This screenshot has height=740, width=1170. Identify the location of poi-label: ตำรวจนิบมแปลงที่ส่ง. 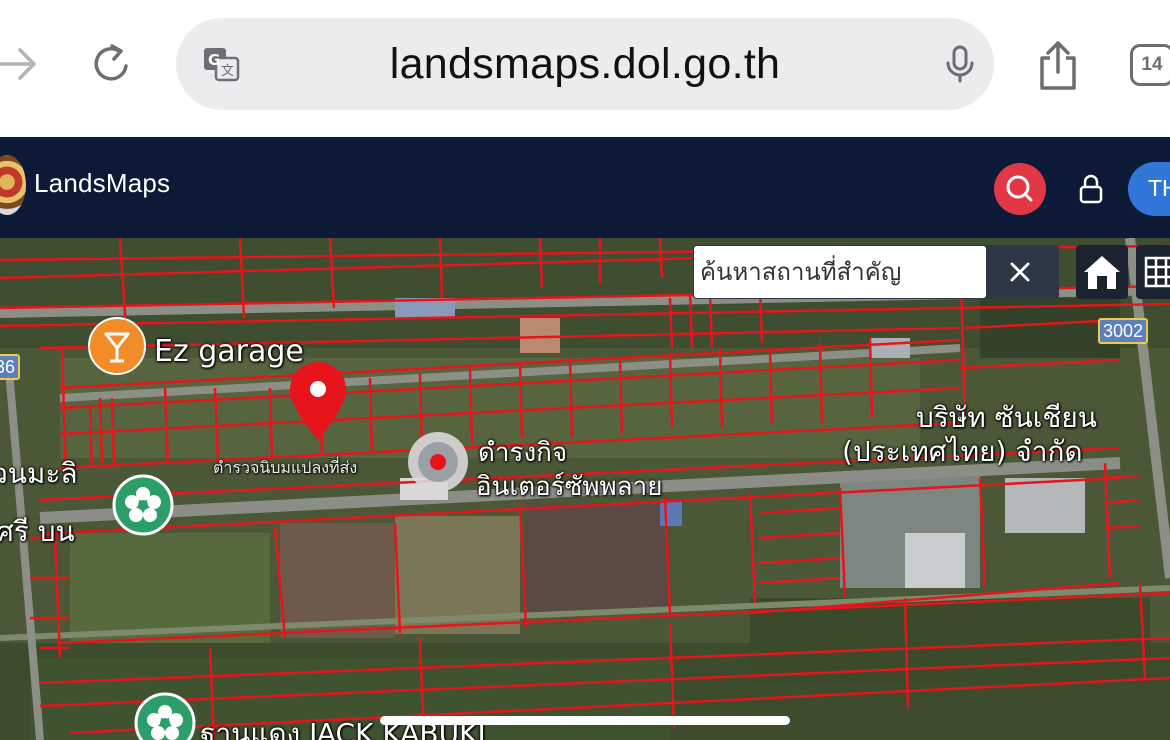
(285, 468).